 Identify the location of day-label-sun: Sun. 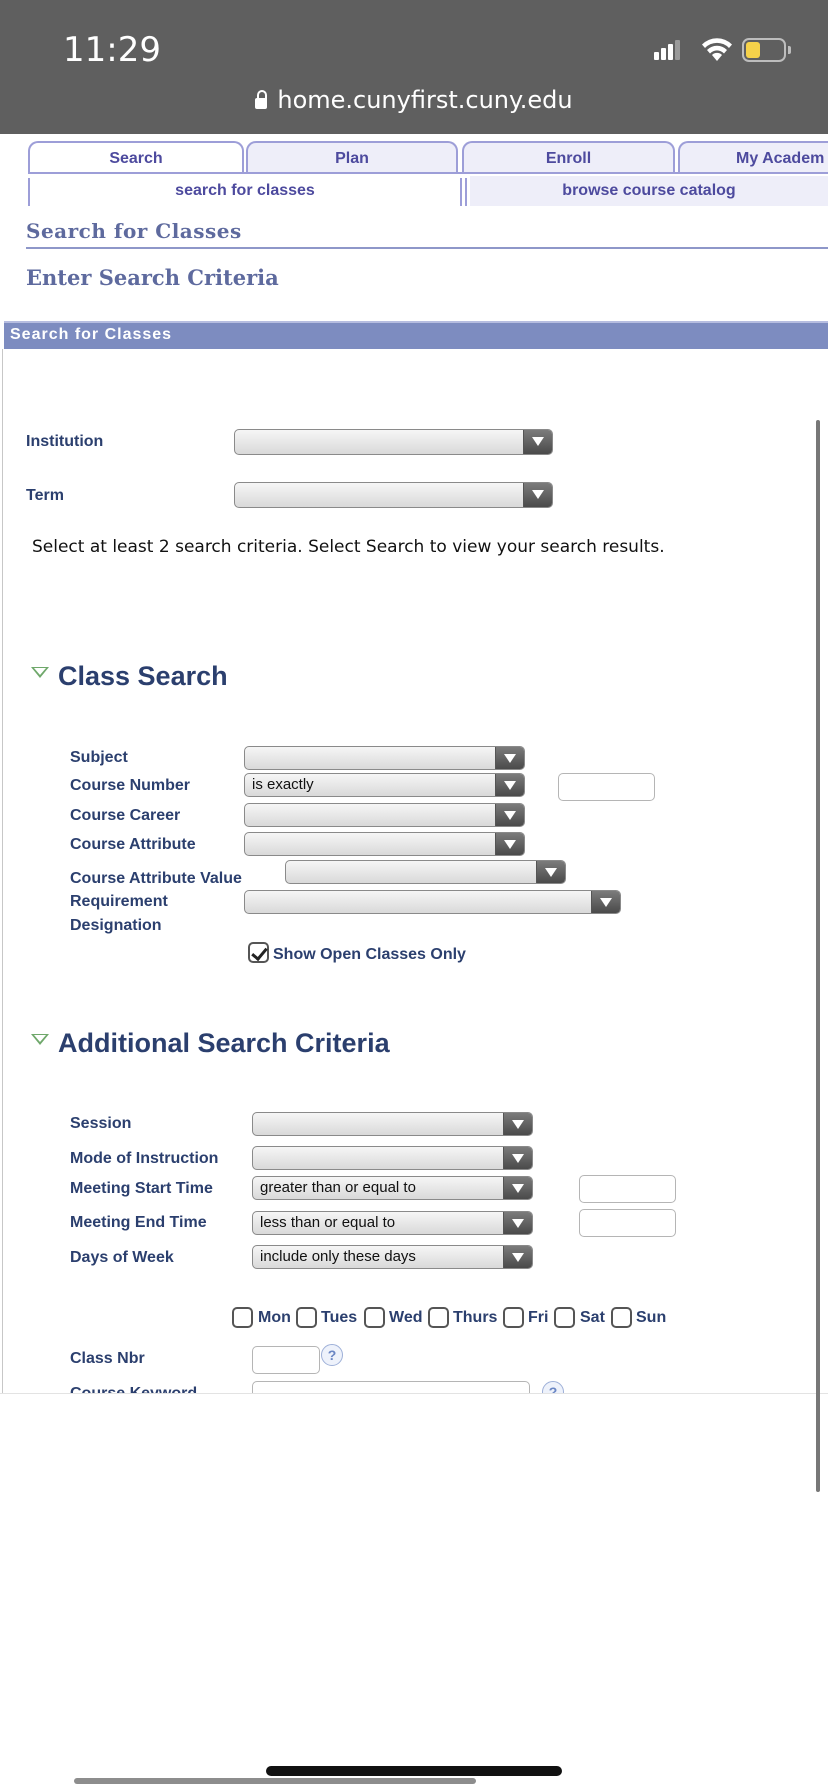
(651, 1317).